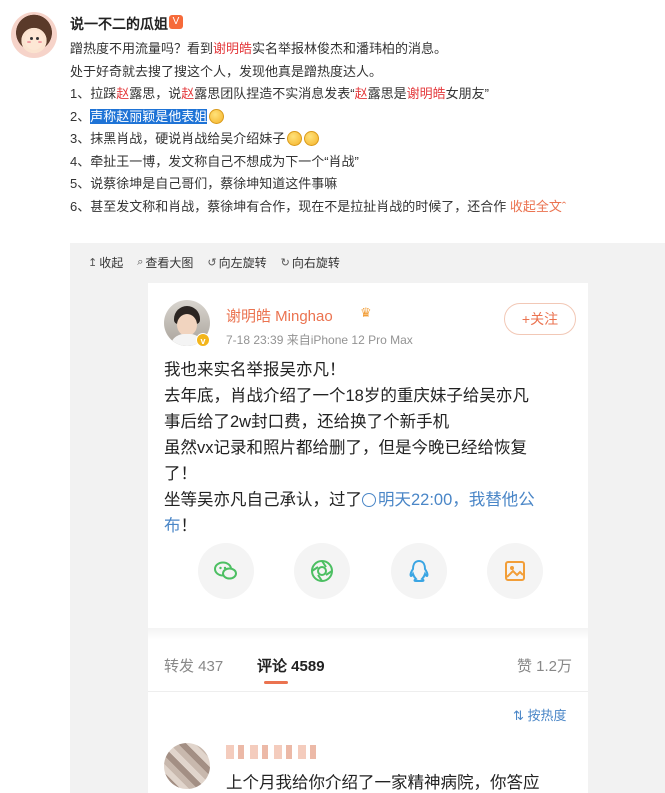  Describe the element at coordinates (467, 93) in the screenshot. I see `text-span: 女朋友”` at that location.